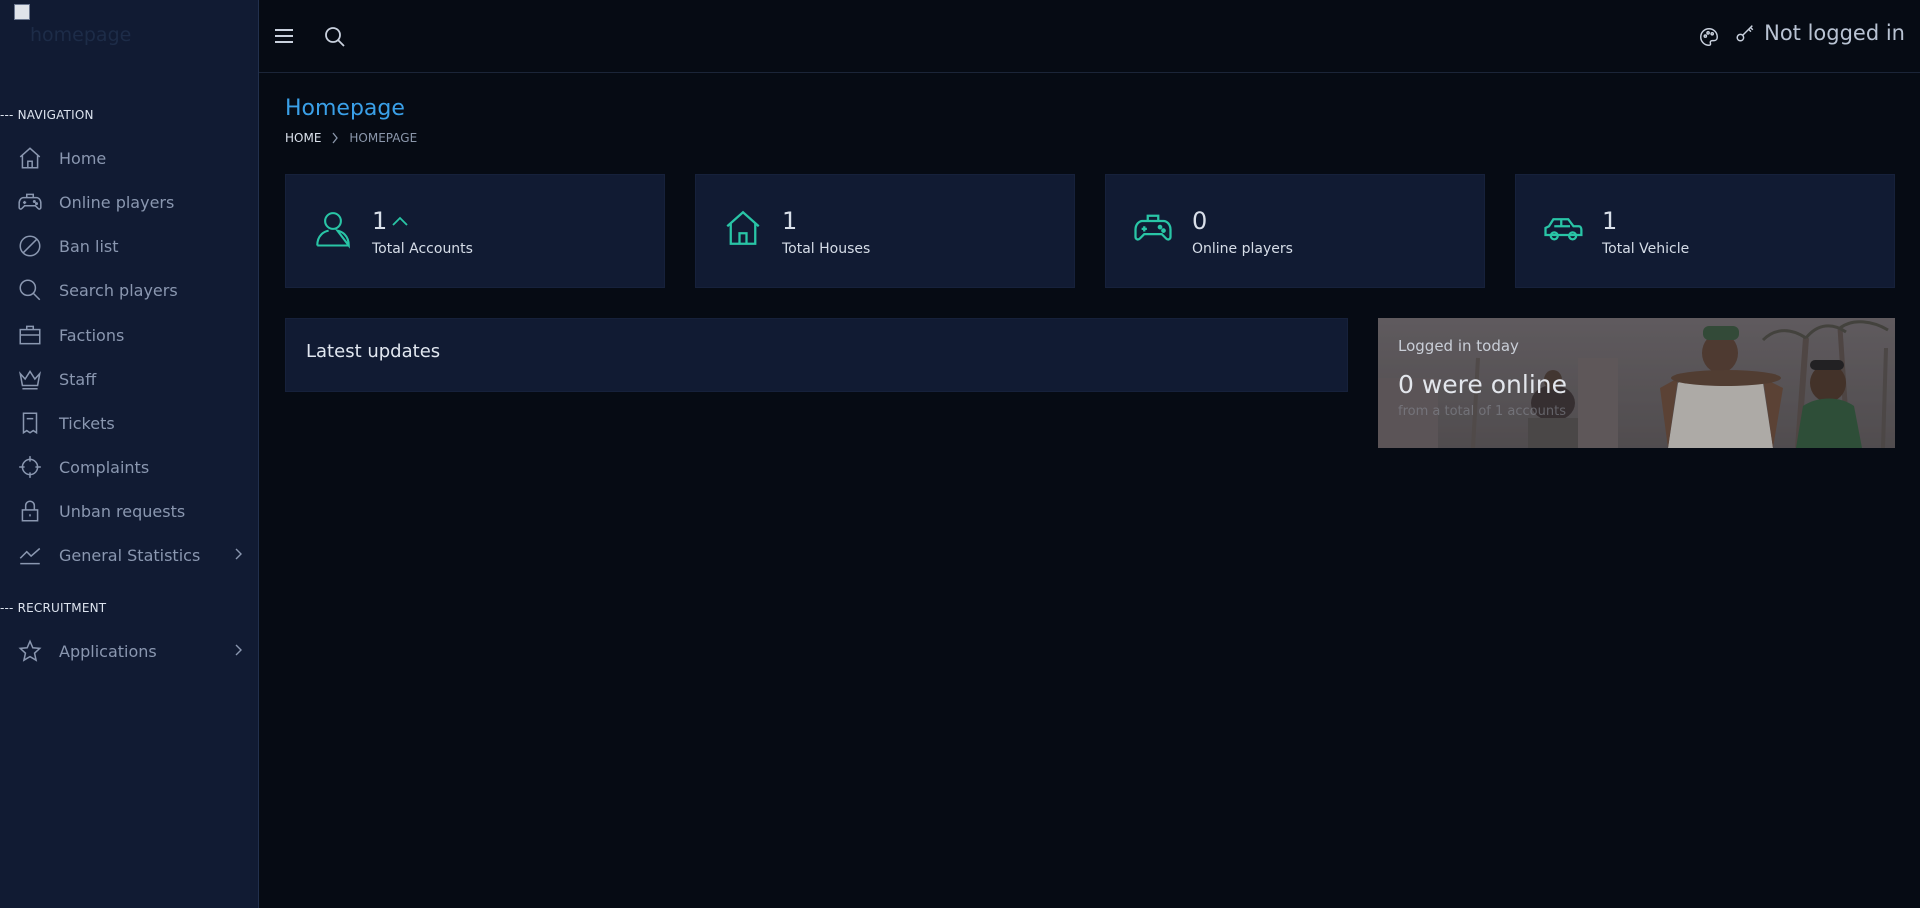  Describe the element at coordinates (129, 246) in the screenshot. I see `sidebar-item-ban-list: Ban list` at that location.